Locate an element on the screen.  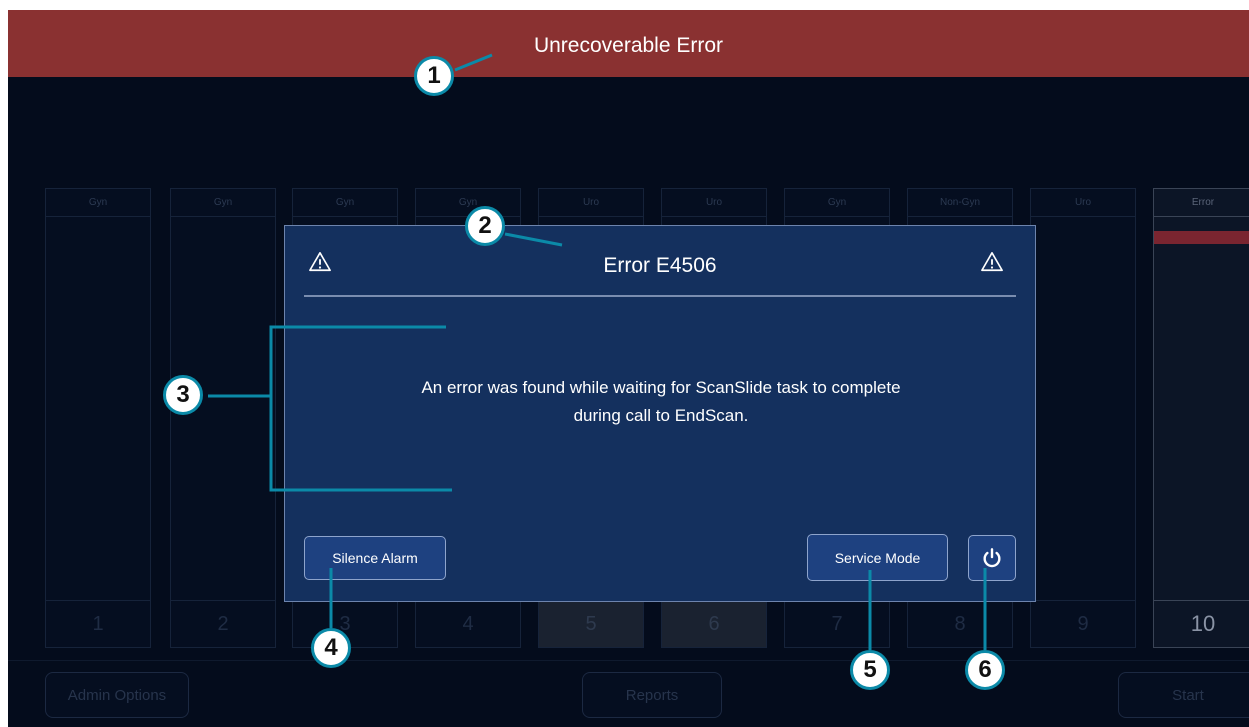
callout-4: 4 is located at coordinates (331, 648).